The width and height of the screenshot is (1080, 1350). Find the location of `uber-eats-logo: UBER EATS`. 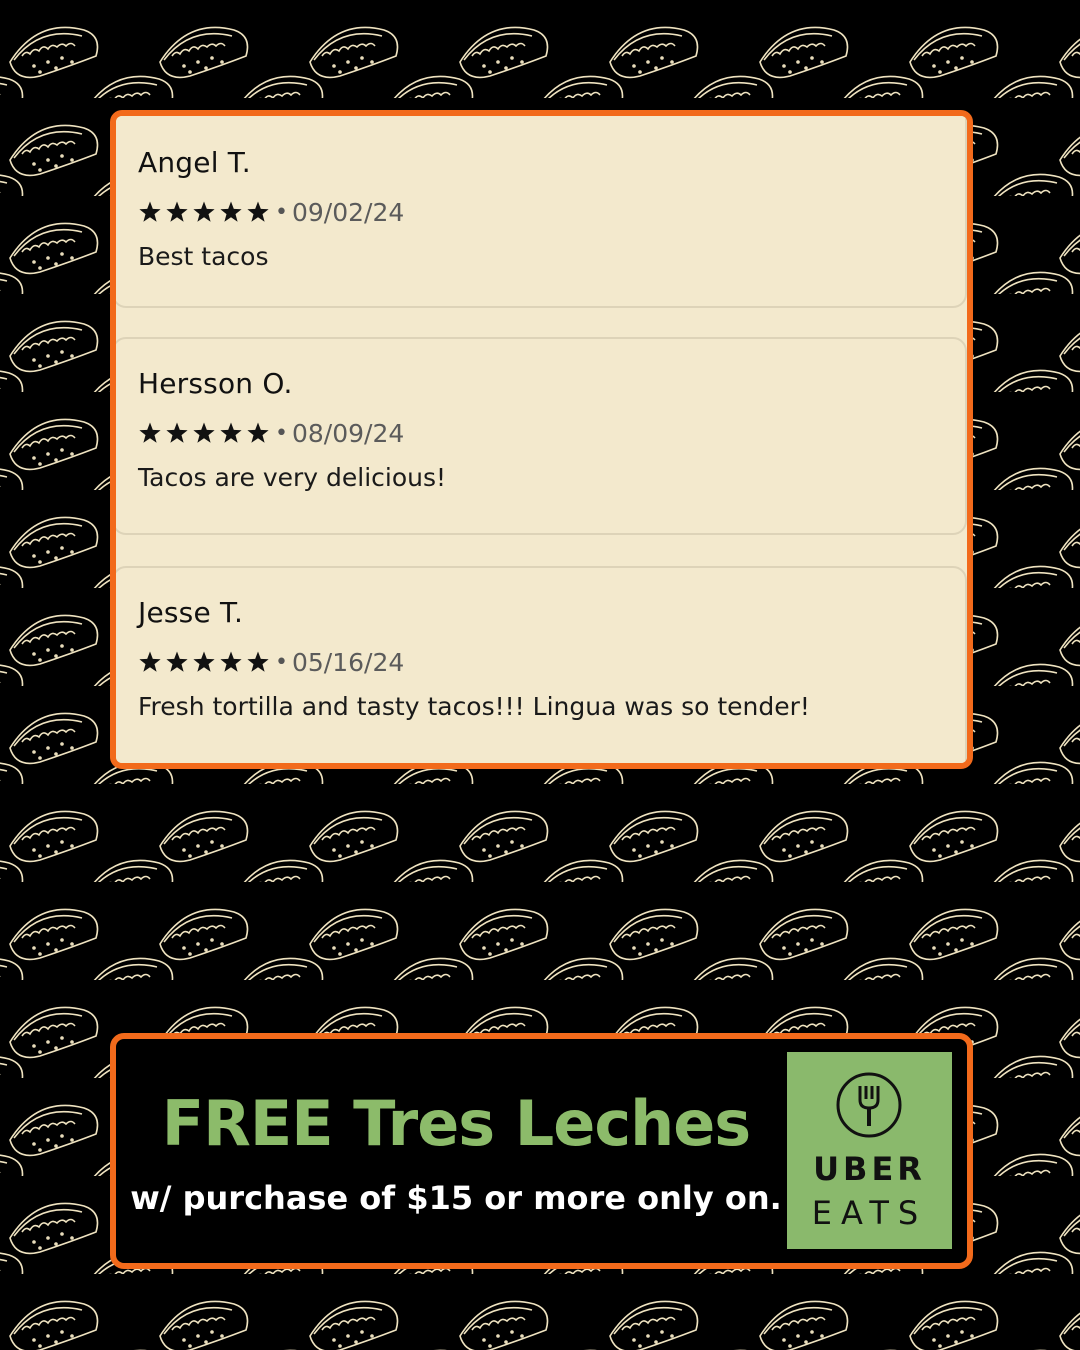

uber-eats-logo: UBER EATS is located at coordinates (869, 1150).